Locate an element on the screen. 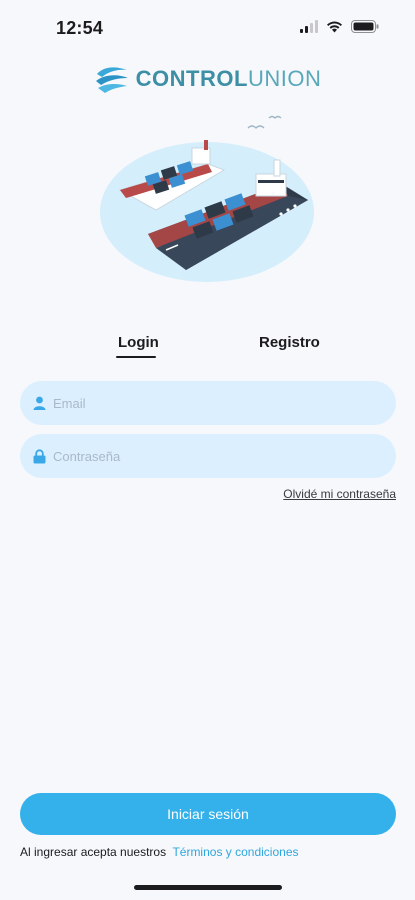  terms-prefix: Al ingresar acepta nuestros is located at coordinates (93, 852).